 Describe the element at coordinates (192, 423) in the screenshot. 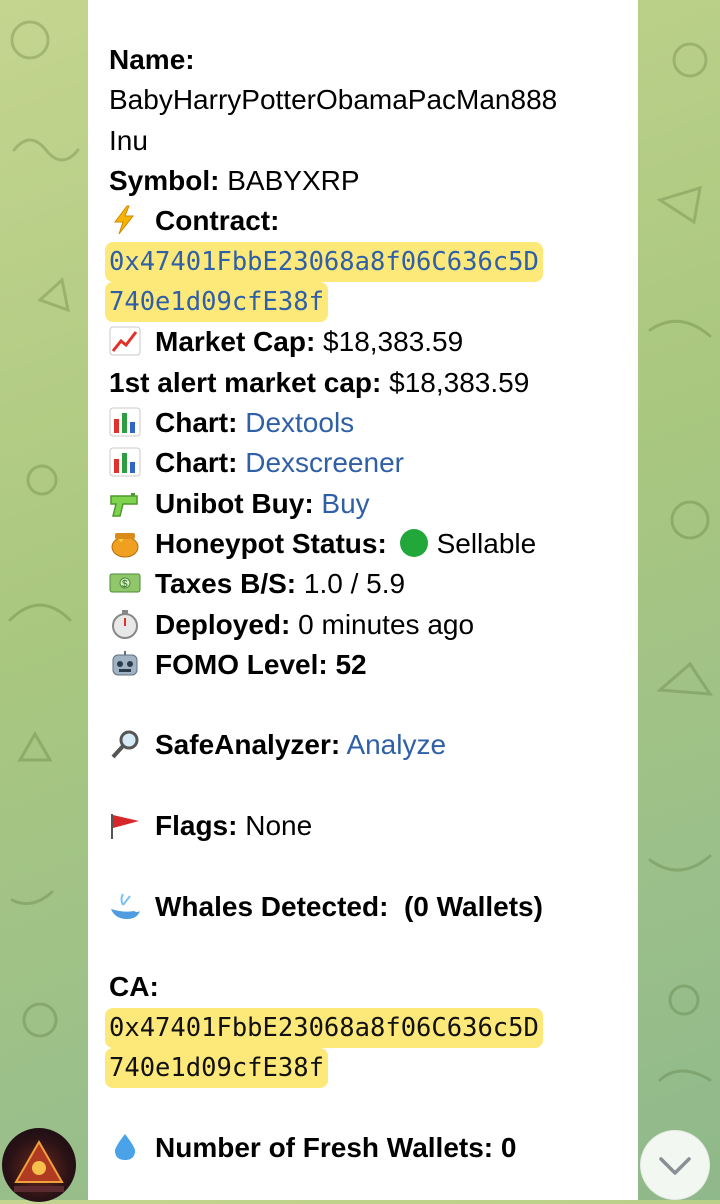

I see `chart1-label: Chart` at that location.